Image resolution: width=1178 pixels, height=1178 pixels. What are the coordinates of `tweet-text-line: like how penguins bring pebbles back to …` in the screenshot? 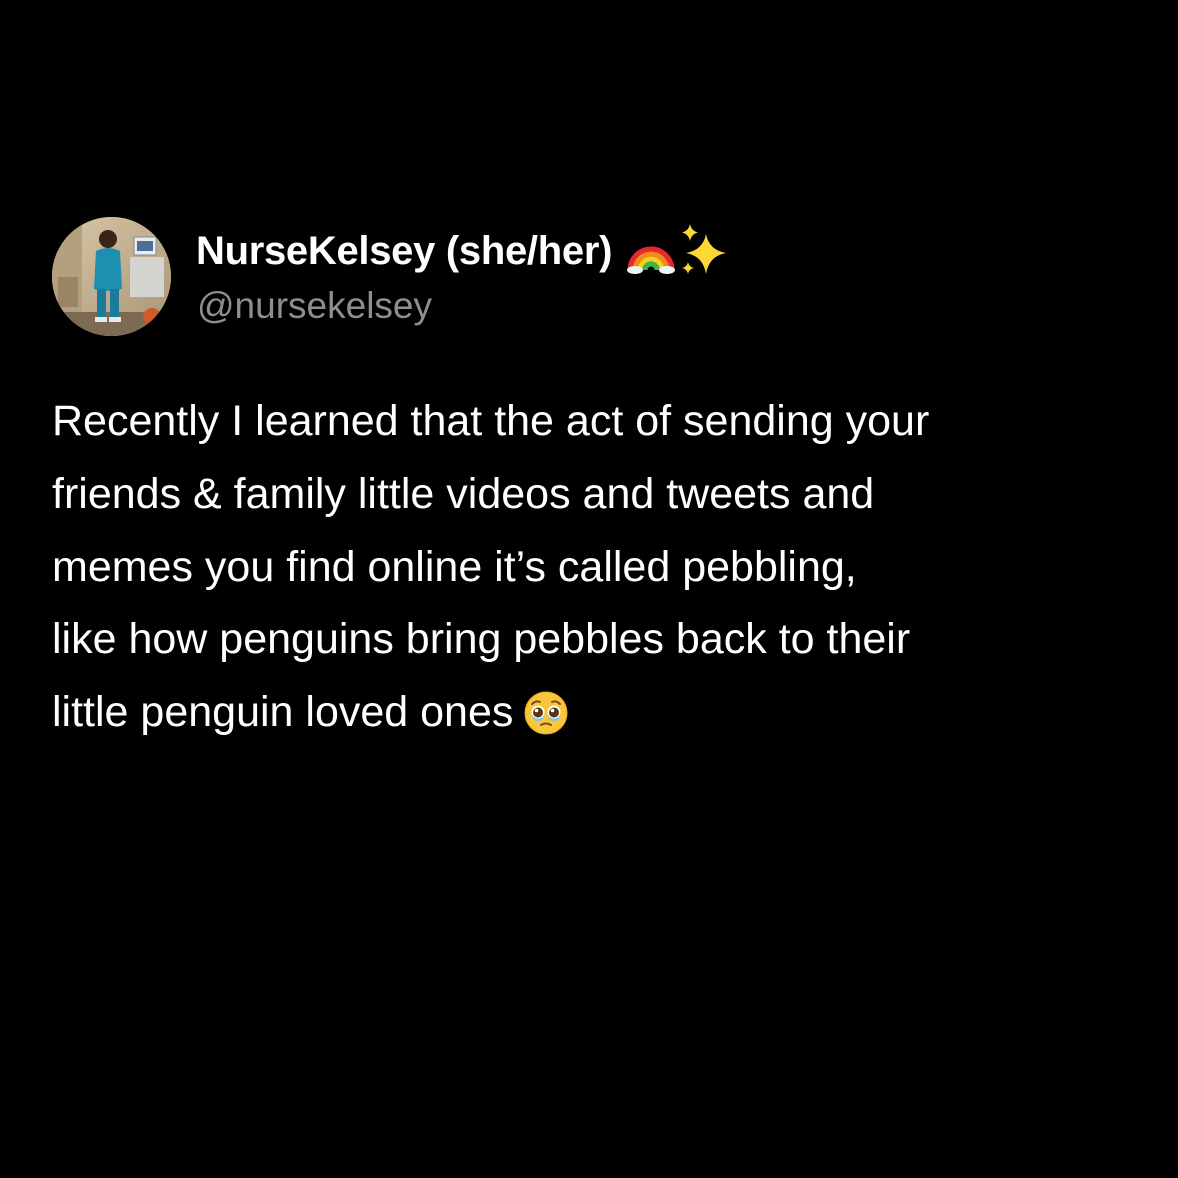 It's located at (481, 639).